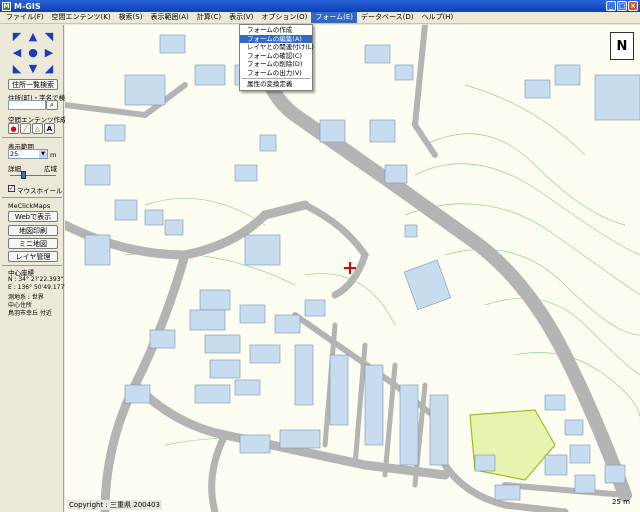 This screenshot has height=512, width=640. I want to click on pan-northwest-icon: ◤, so click(17, 36).